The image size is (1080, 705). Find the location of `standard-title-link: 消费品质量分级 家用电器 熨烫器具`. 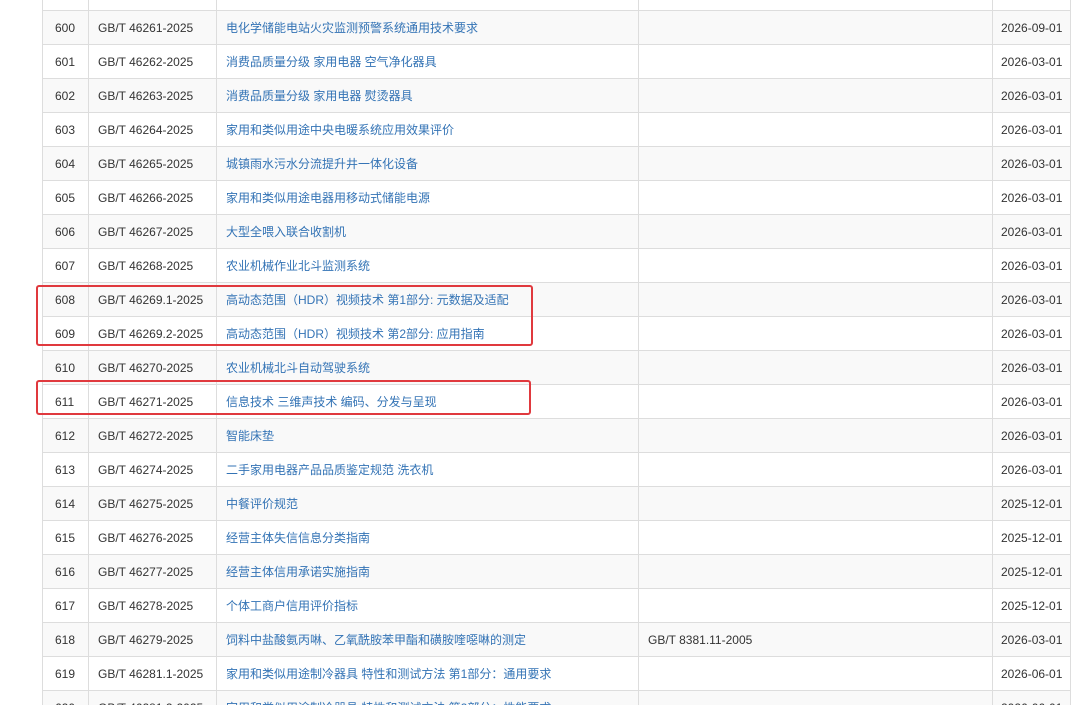

standard-title-link: 消费品质量分级 家用电器 熨烫器具 is located at coordinates (319, 96).